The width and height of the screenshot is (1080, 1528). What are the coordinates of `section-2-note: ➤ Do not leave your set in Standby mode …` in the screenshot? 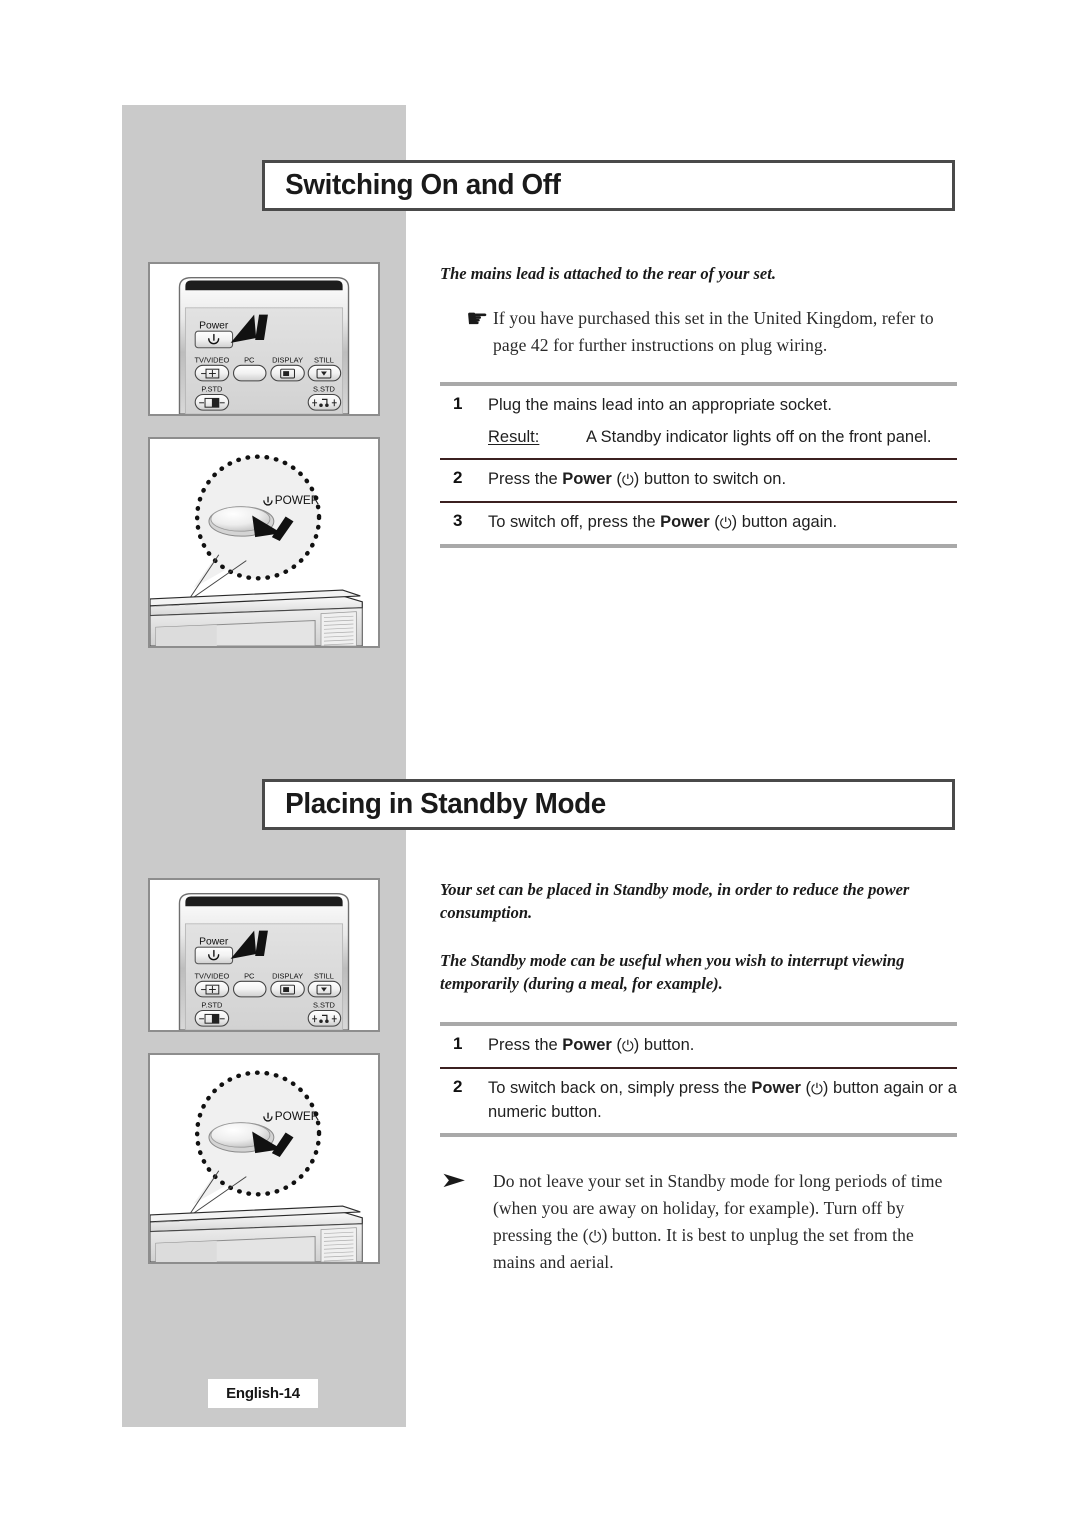 It's located at (698, 1221).